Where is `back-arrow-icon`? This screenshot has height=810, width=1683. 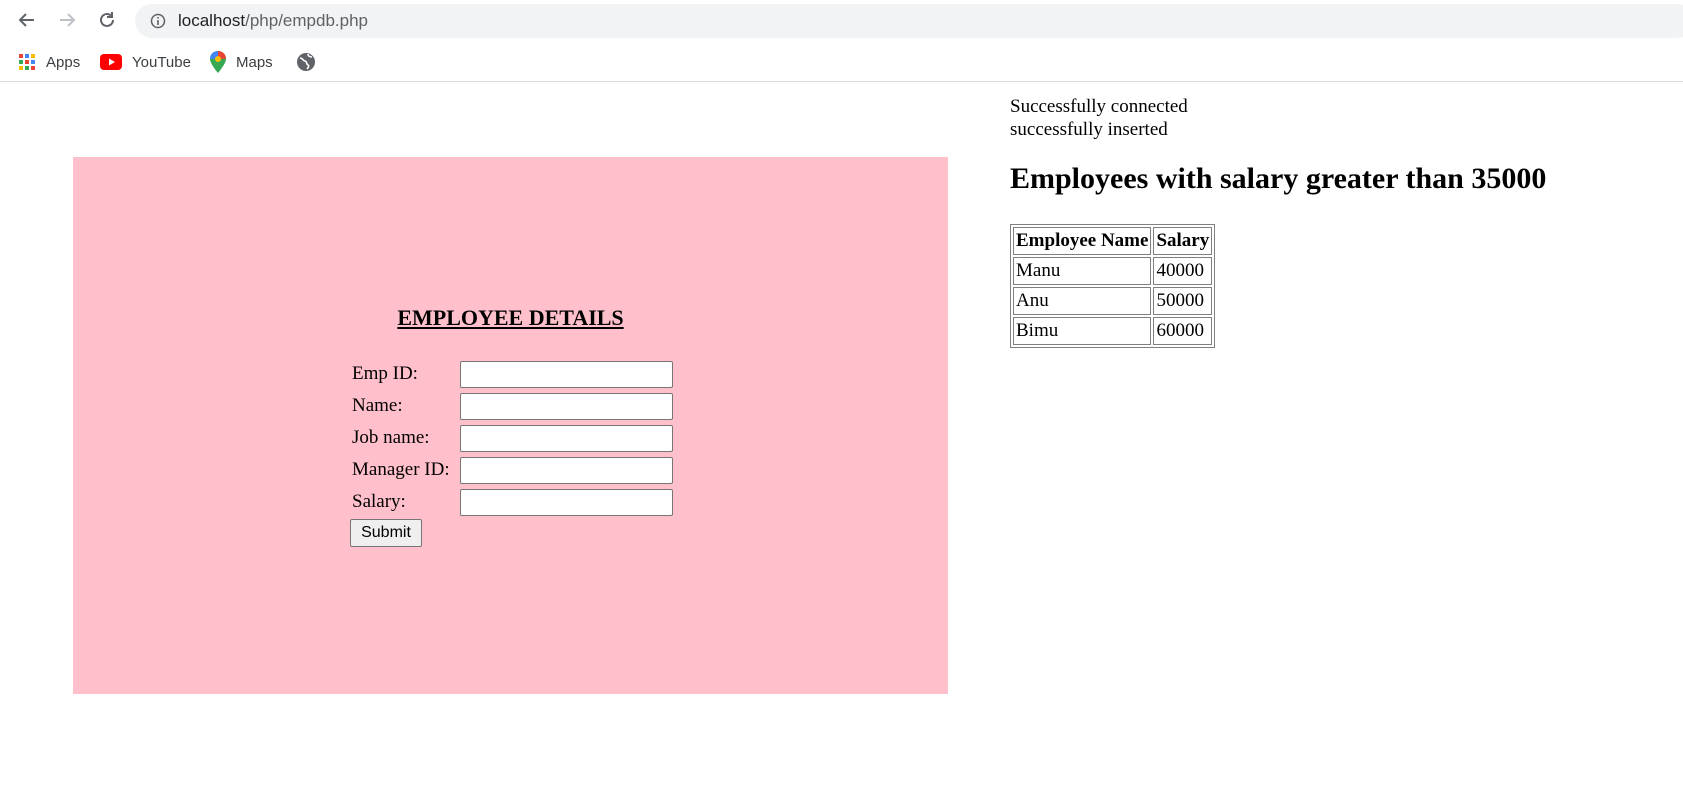
back-arrow-icon is located at coordinates (26, 20).